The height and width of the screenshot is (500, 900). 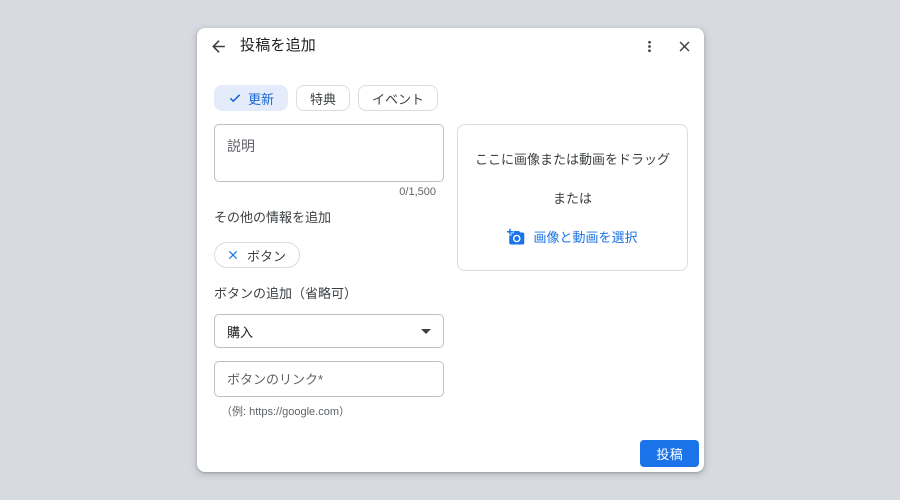 I want to click on add-photo-icon, so click(x=516, y=237).